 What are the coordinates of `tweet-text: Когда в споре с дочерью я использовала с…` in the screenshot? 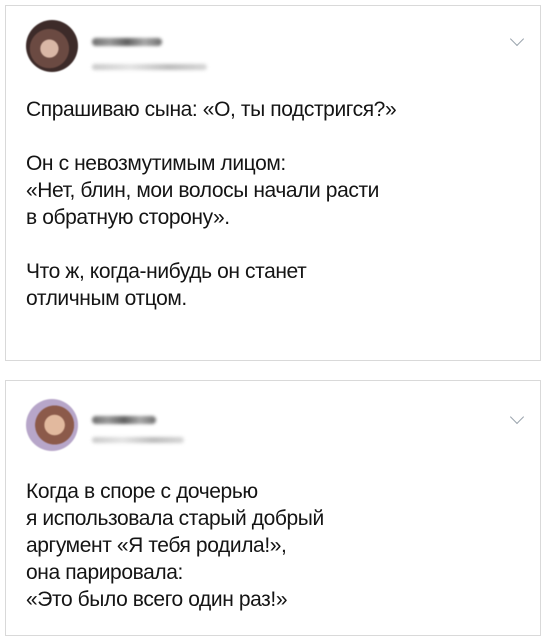 It's located at (175, 545).